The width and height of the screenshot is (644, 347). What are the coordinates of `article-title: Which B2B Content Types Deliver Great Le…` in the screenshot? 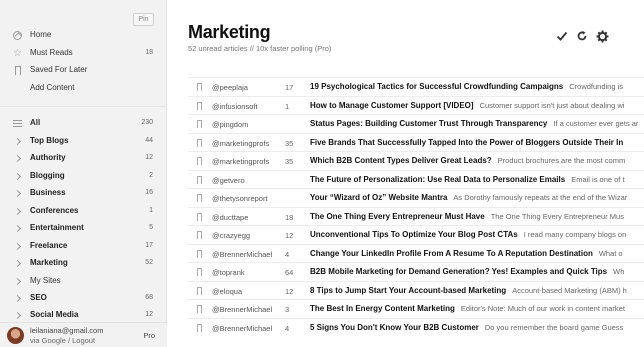 It's located at (401, 160).